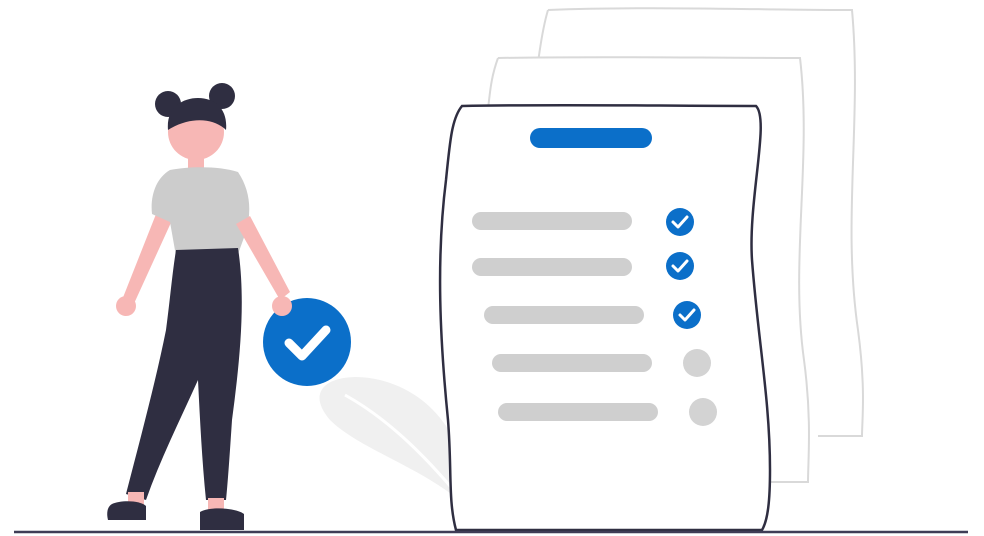 This screenshot has width=984, height=536. Describe the element at coordinates (543, 36) in the screenshot. I see `back-paper-far-left` at that location.